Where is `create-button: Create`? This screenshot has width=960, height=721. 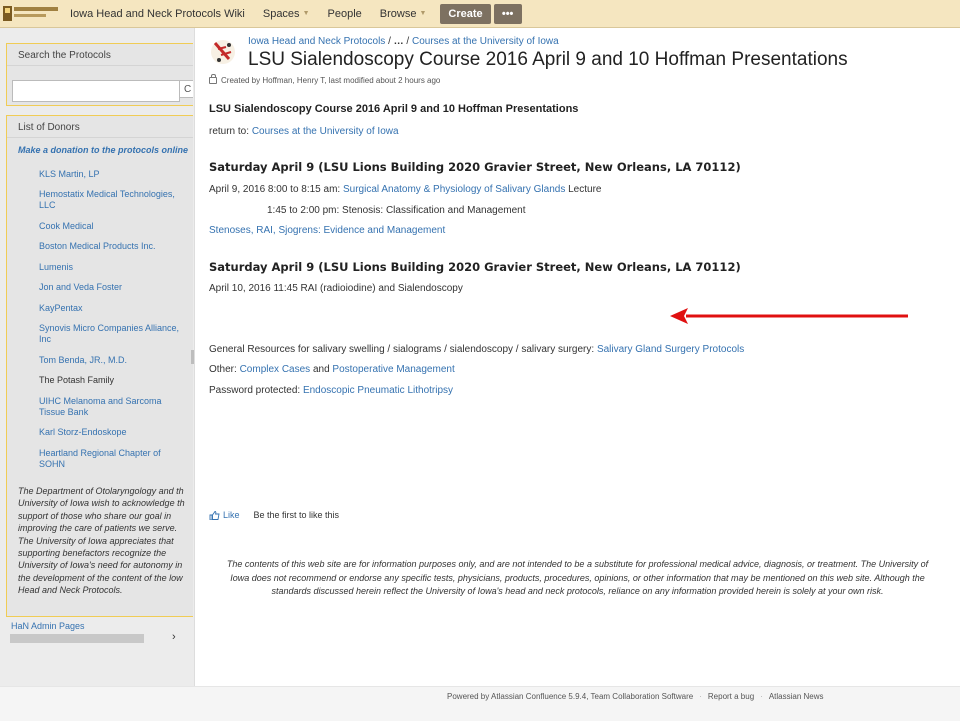 create-button: Create is located at coordinates (465, 13).